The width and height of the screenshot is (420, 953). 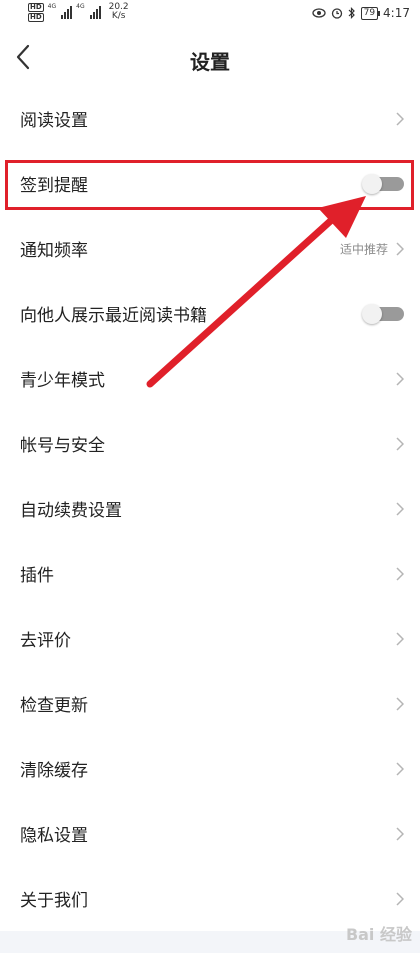 What do you see at coordinates (54, 121) in the screenshot?
I see `settings-item-label: 阅读设置` at bounding box center [54, 121].